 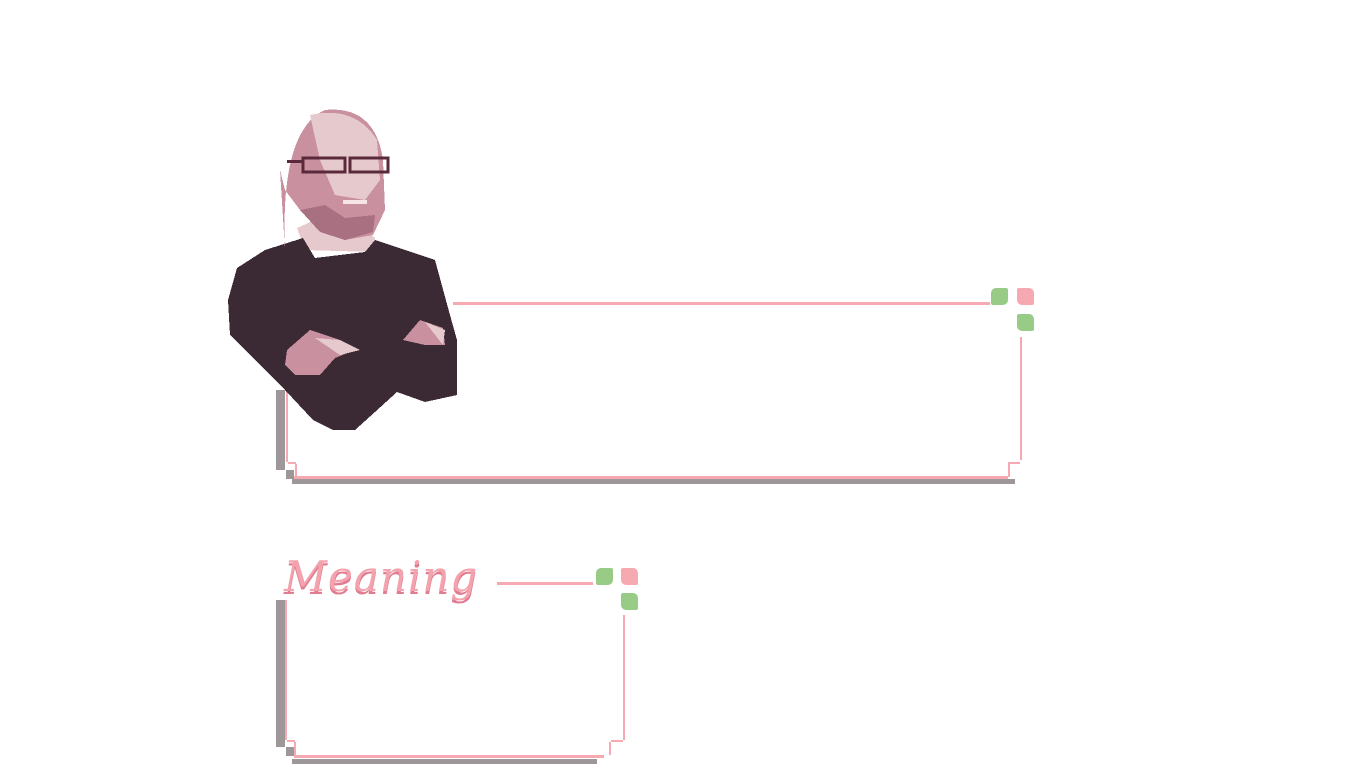 What do you see at coordinates (610, 748) in the screenshot?
I see `meaning-corner-br2` at bounding box center [610, 748].